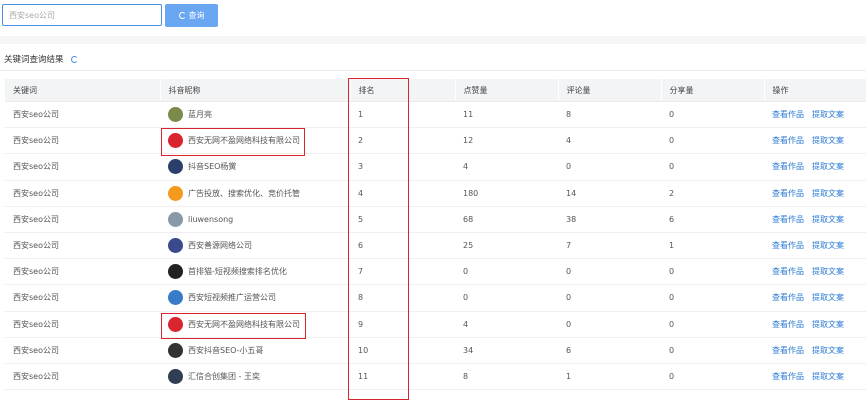 The width and height of the screenshot is (866, 400). Describe the element at coordinates (609, 193) in the screenshot. I see `cell-comments: 14` at that location.